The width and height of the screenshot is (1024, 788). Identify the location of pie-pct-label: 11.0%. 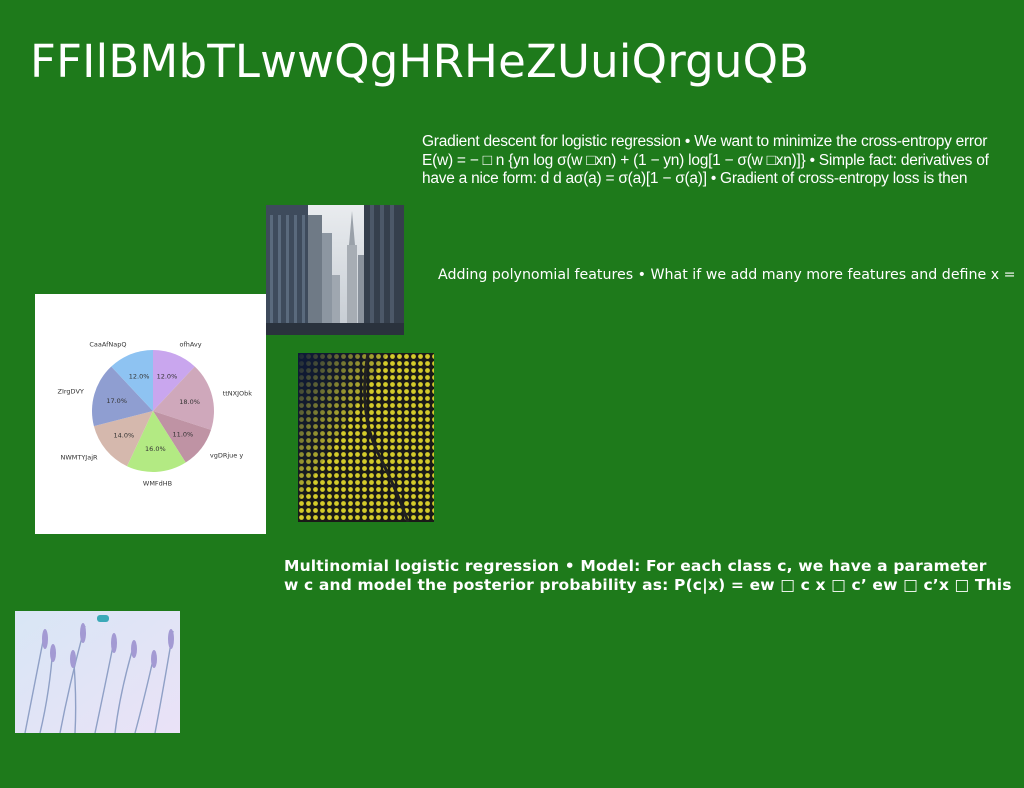
(183, 435).